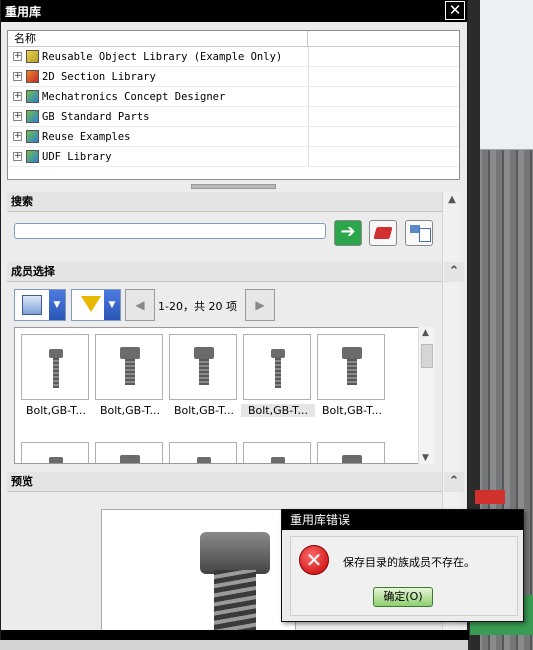 This screenshot has height=650, width=533. What do you see at coordinates (235, 603) in the screenshot?
I see `bolt-thread-shape` at bounding box center [235, 603].